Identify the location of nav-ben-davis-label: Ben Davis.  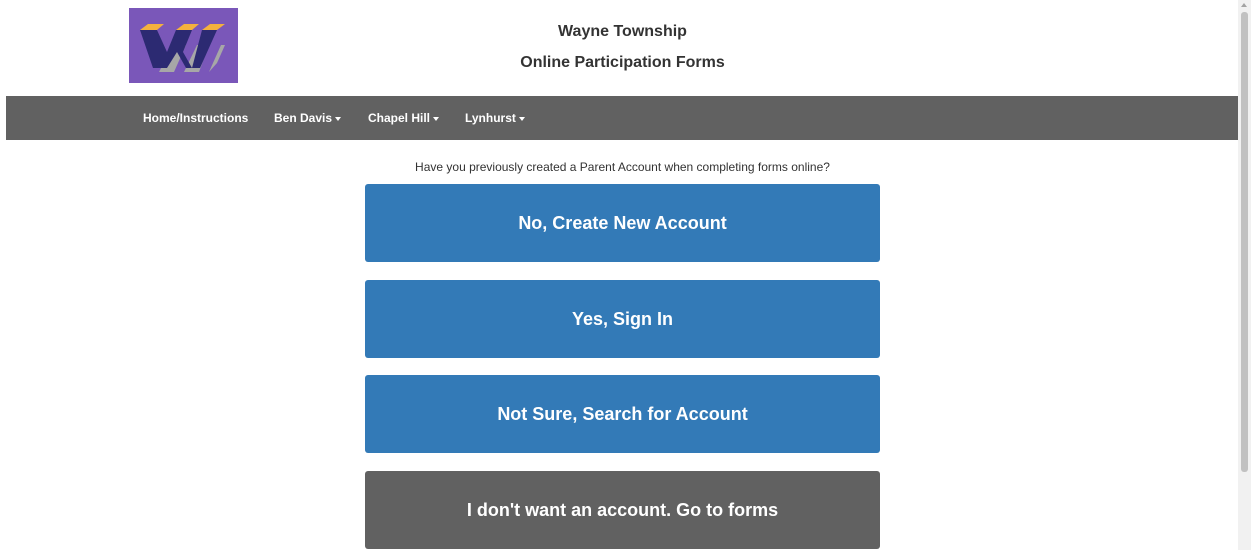
(303, 118).